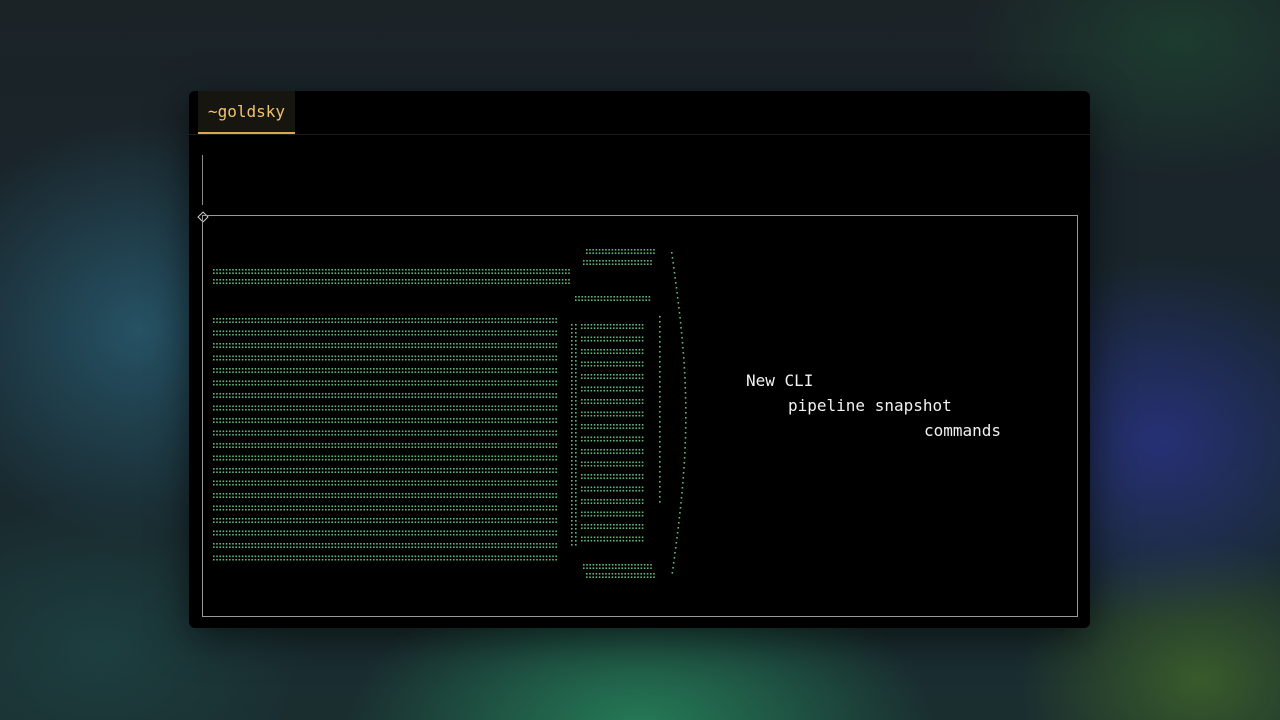 The height and width of the screenshot is (720, 1280). Describe the element at coordinates (202, 180) in the screenshot. I see `prompt-gutter-line` at that location.